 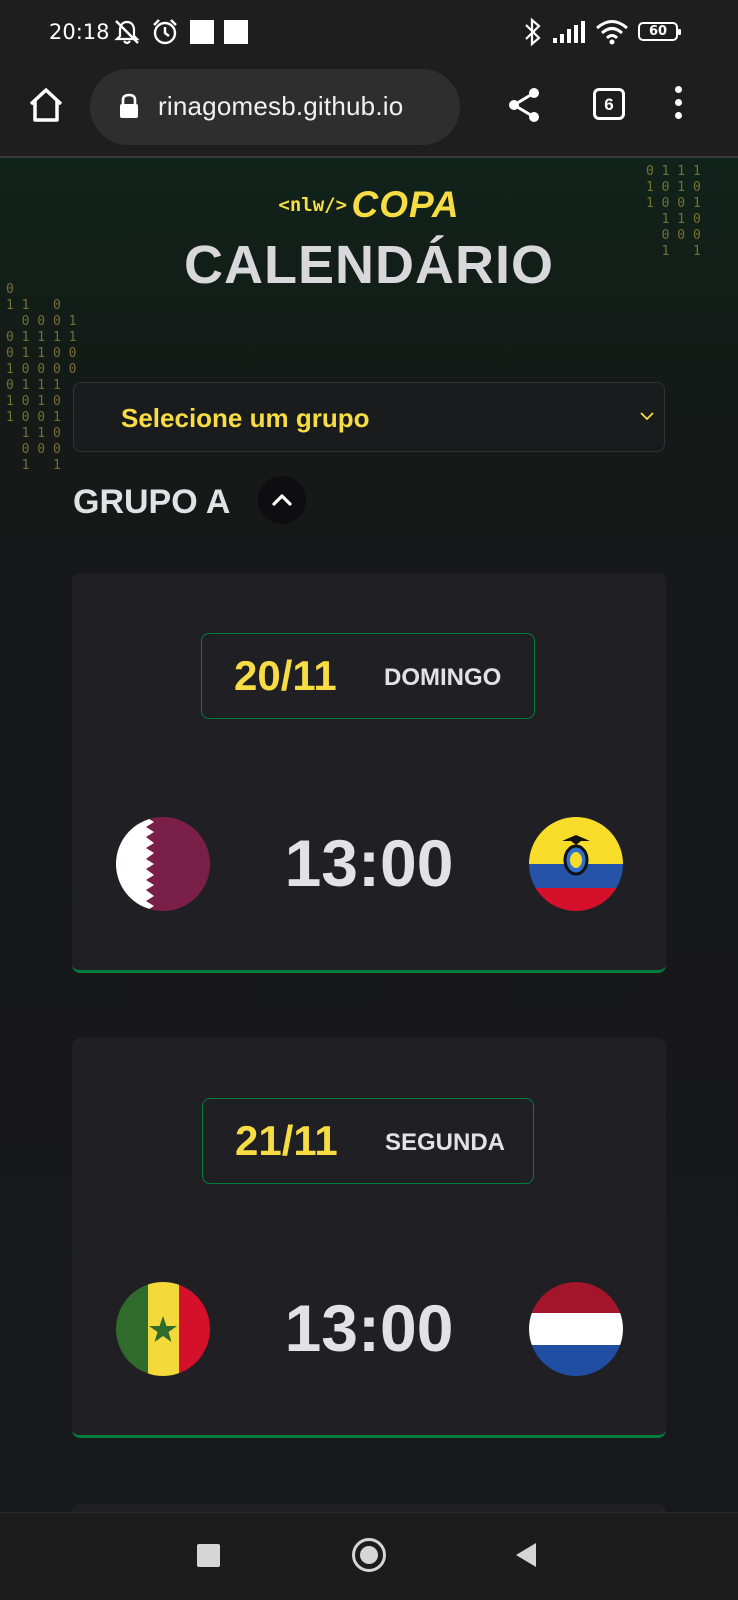 What do you see at coordinates (129, 108) in the screenshot?
I see `lock-icon` at bounding box center [129, 108].